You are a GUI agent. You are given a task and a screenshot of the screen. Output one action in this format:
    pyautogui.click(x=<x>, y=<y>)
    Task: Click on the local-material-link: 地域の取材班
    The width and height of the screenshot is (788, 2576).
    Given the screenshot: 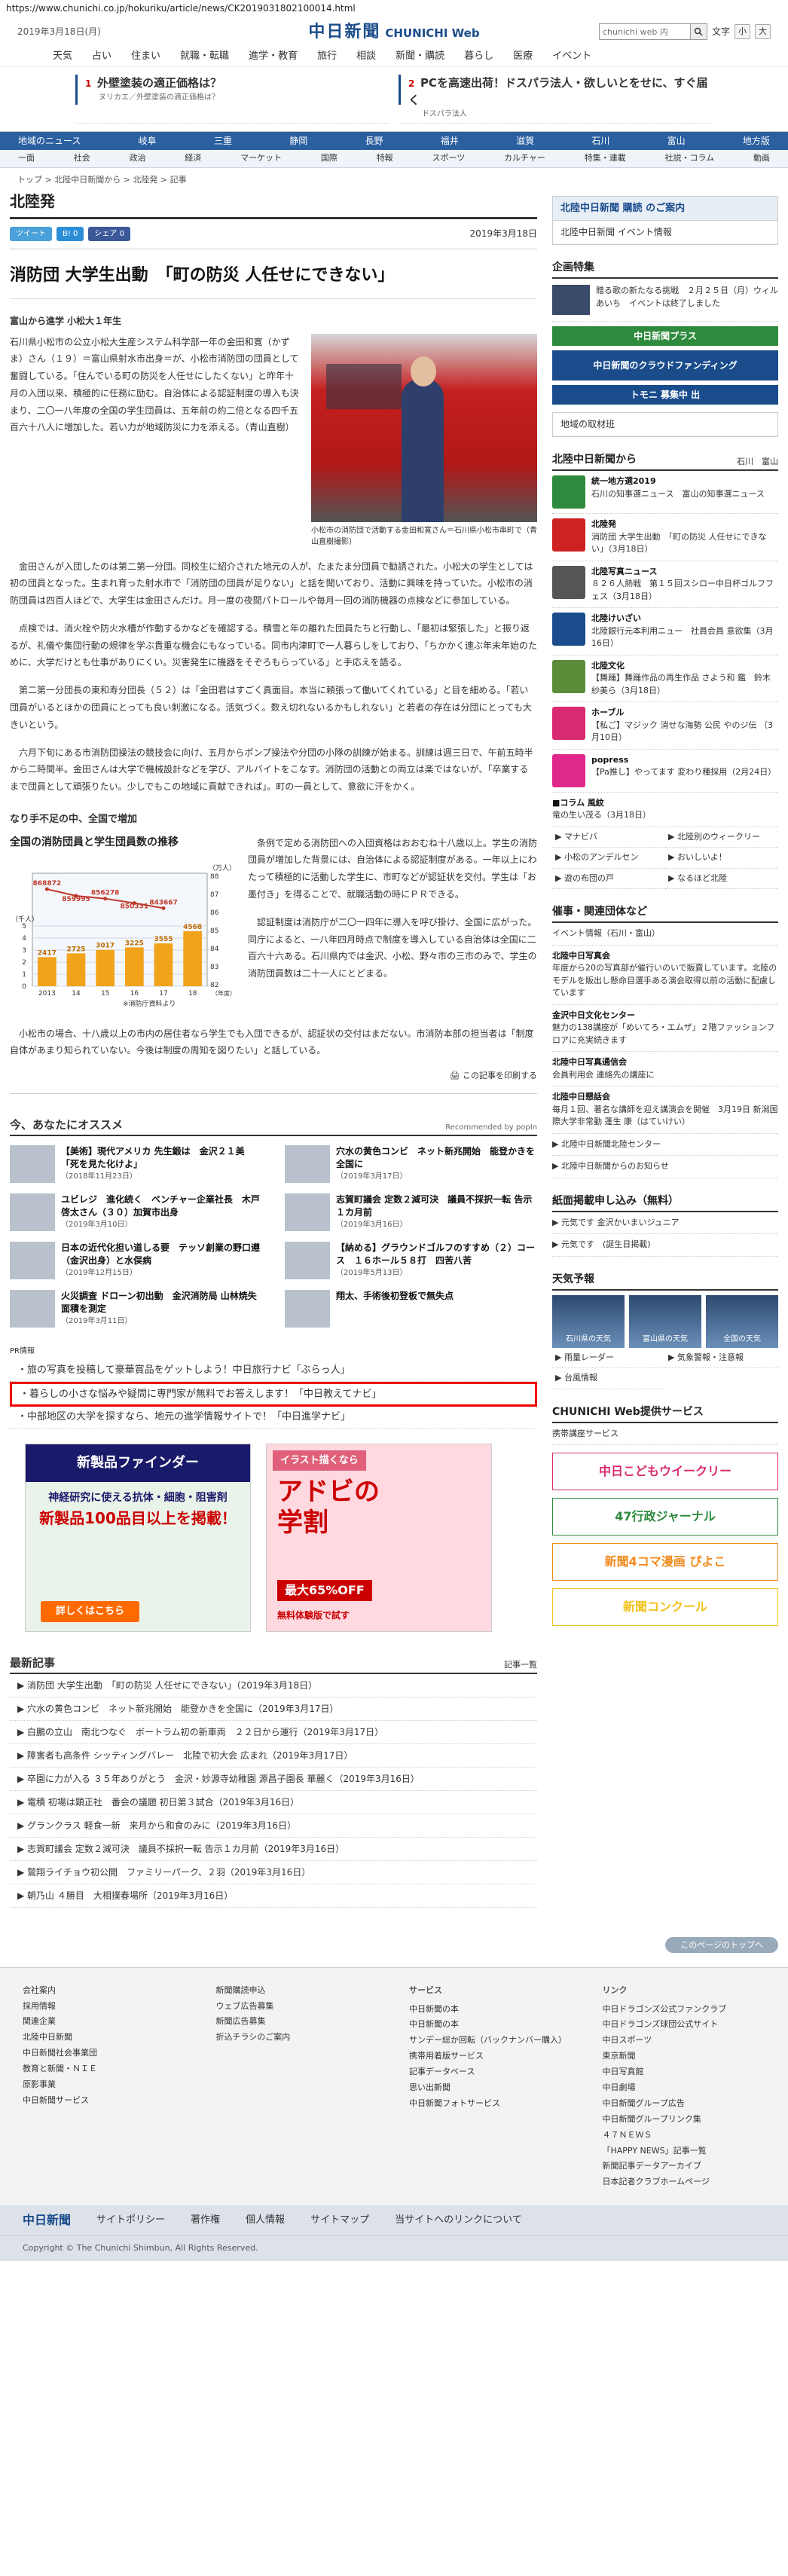 What is the action you would take?
    pyautogui.click(x=665, y=424)
    